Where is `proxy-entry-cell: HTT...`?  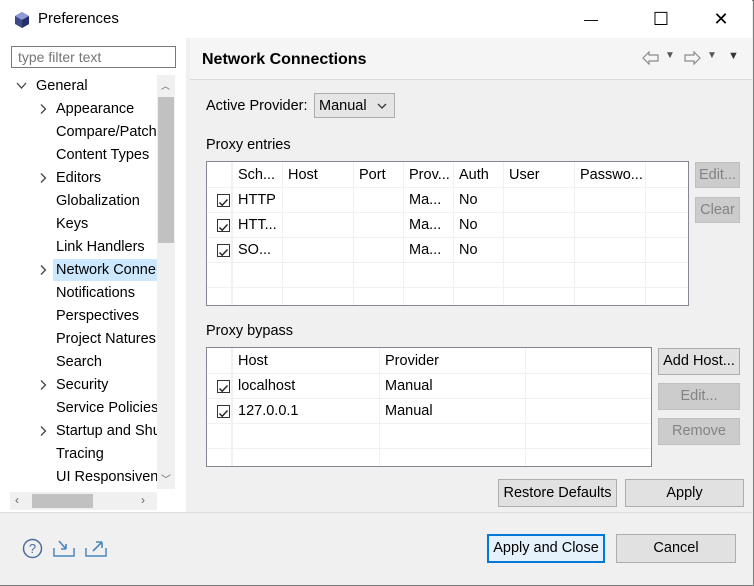
proxy-entry-cell: HTT... is located at coordinates (257, 225).